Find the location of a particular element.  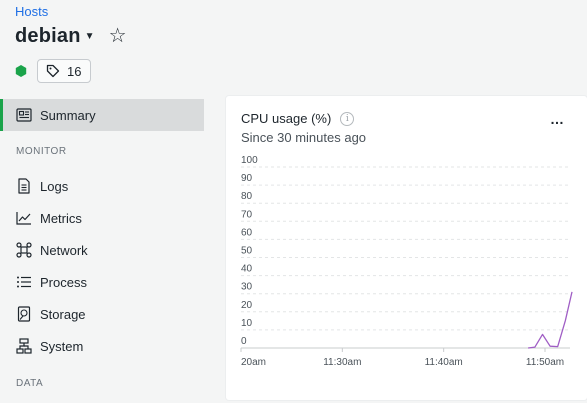

x-tick-label: 20am is located at coordinates (253, 362).